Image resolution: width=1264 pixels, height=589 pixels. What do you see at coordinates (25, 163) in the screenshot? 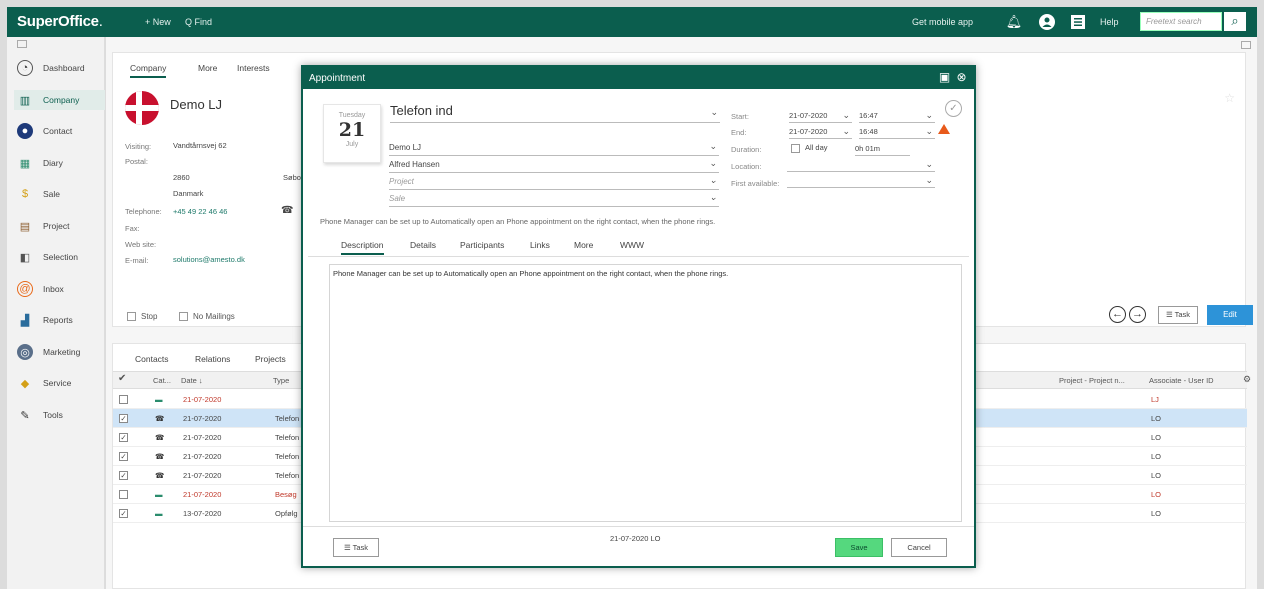
I see `diary-icon: ▦` at bounding box center [25, 163].